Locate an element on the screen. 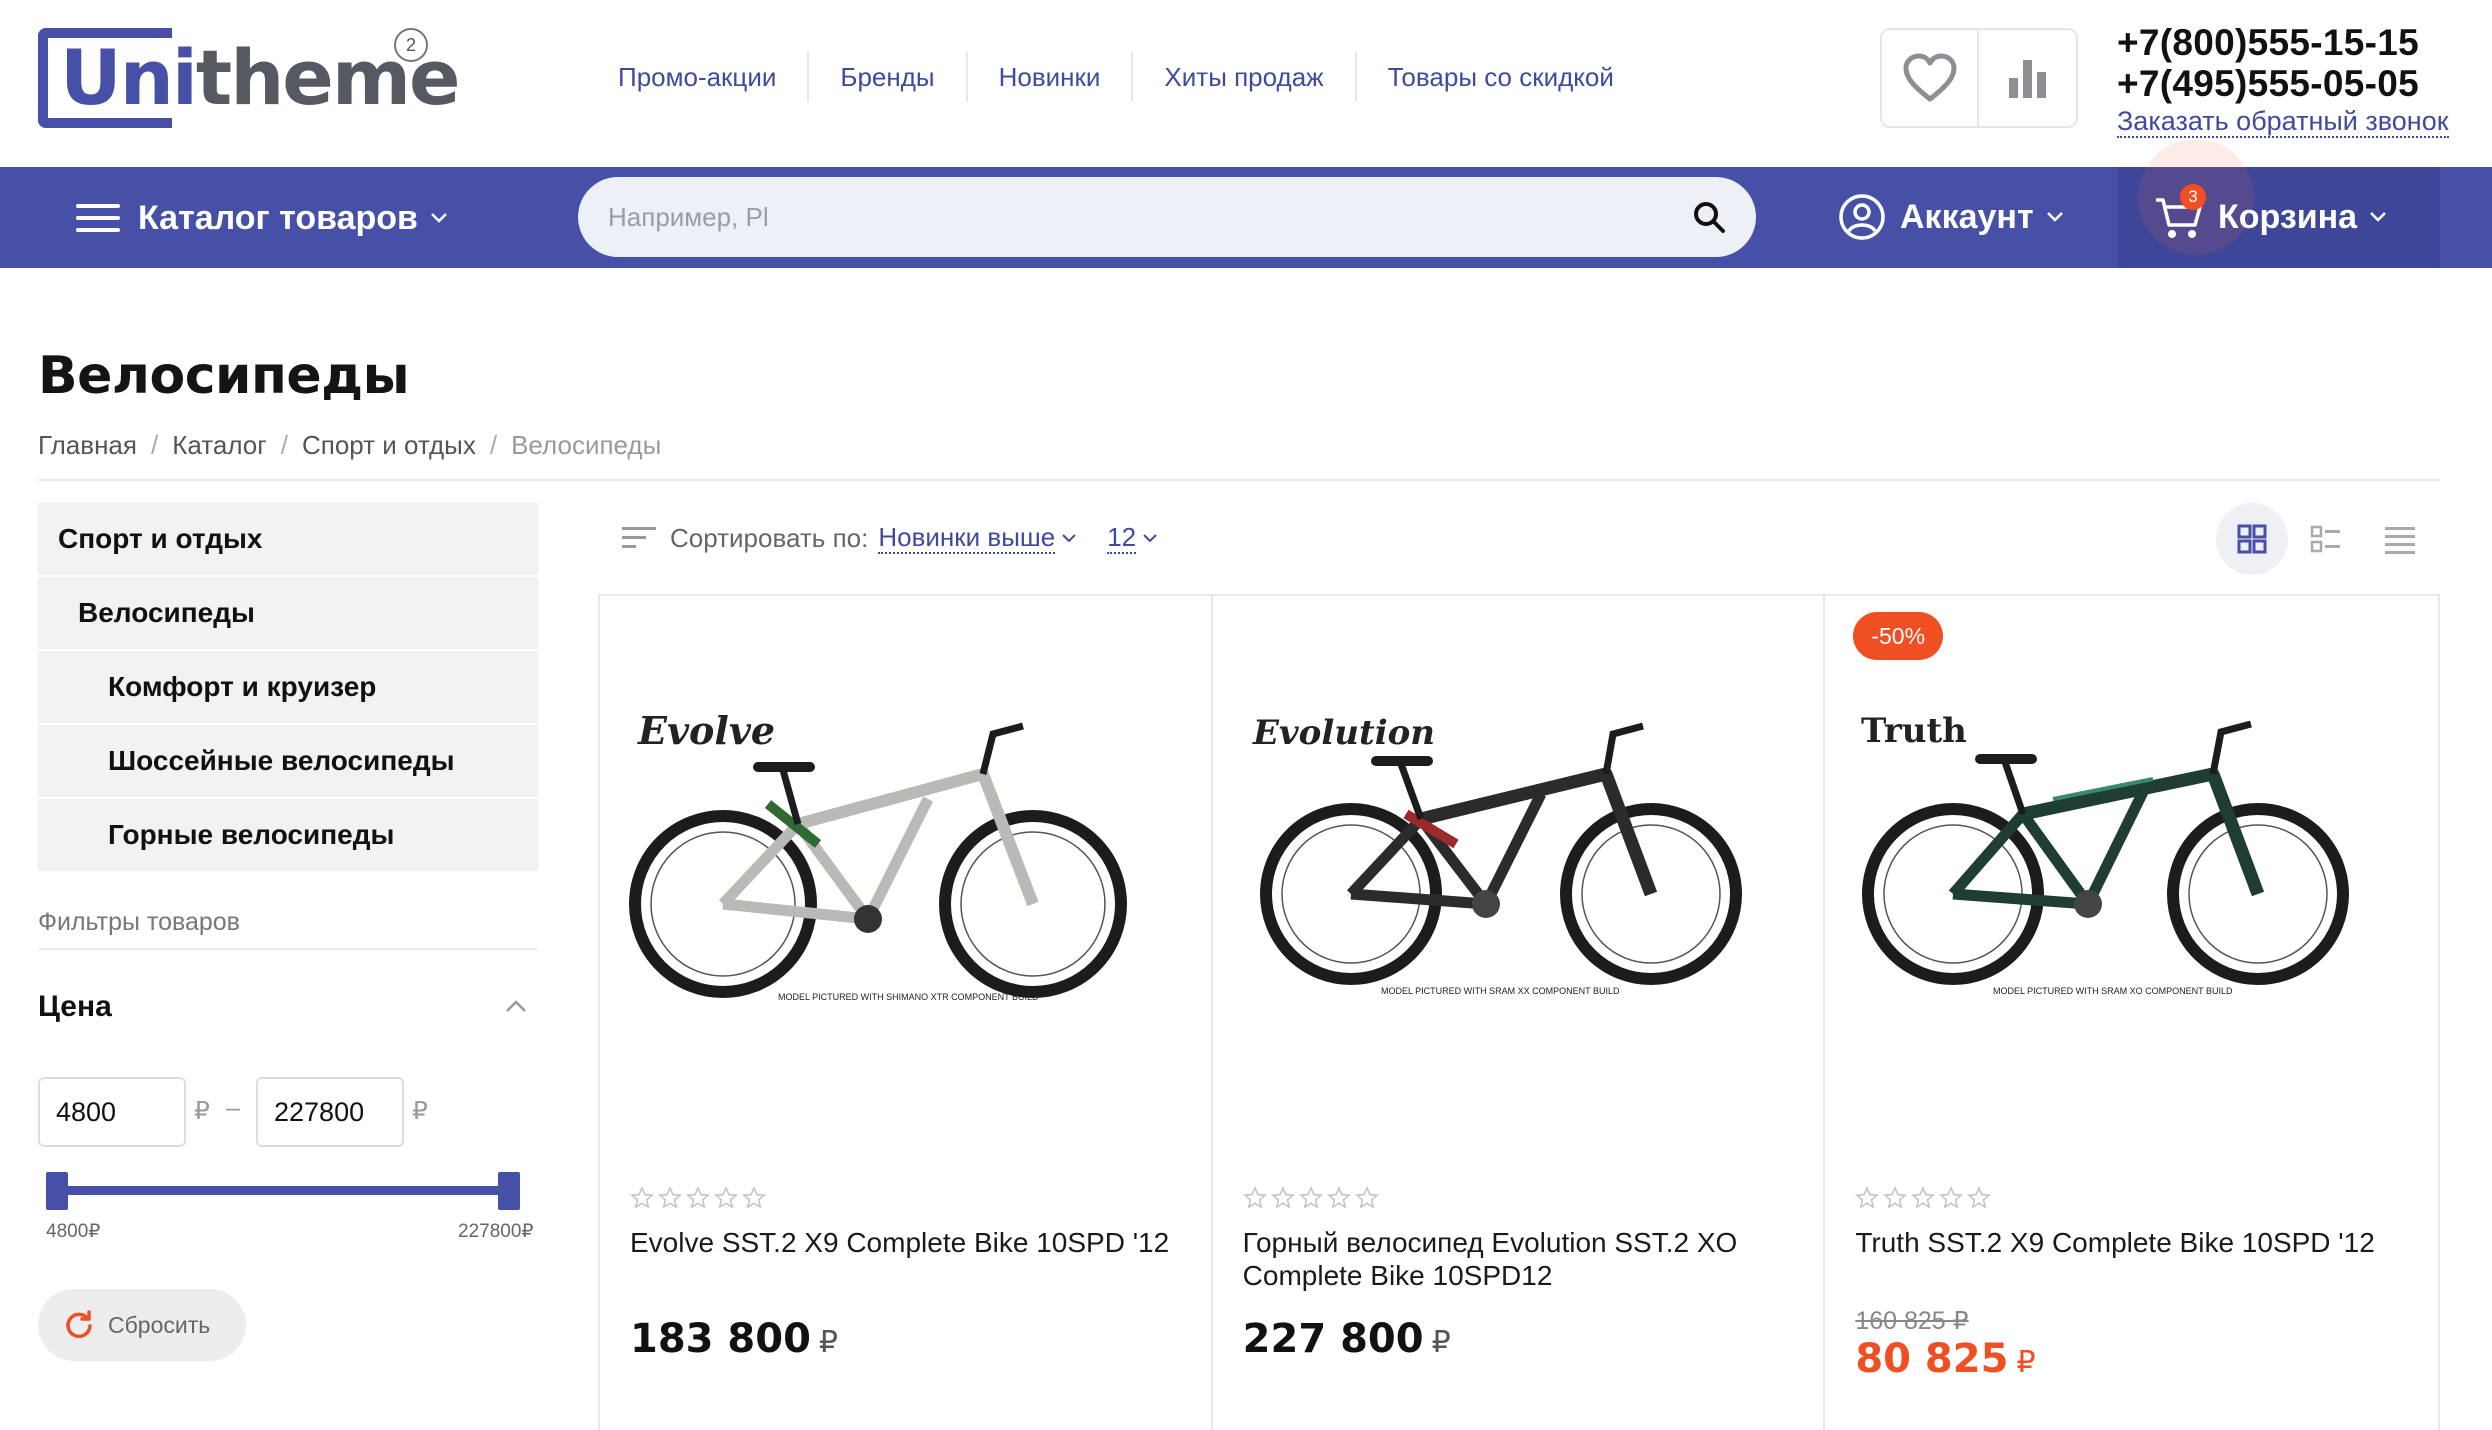 The height and width of the screenshot is (1430, 2492). reset-filters-button: Сбросить is located at coordinates (142, 1325).